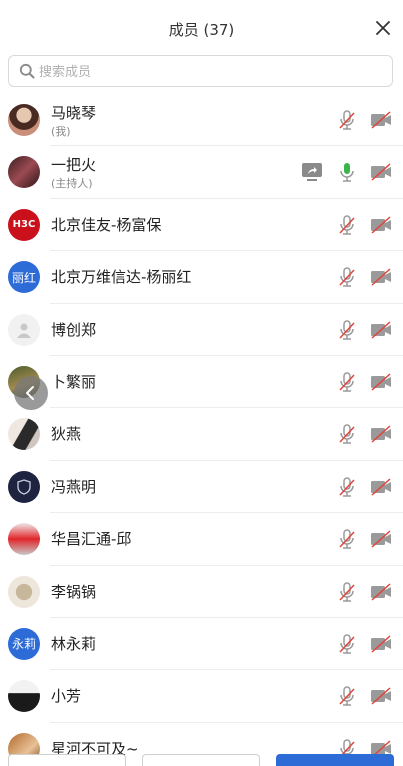 The image size is (403, 766). What do you see at coordinates (201, 120) in the screenshot?
I see `member-row: 马晓琴 (我)` at bounding box center [201, 120].